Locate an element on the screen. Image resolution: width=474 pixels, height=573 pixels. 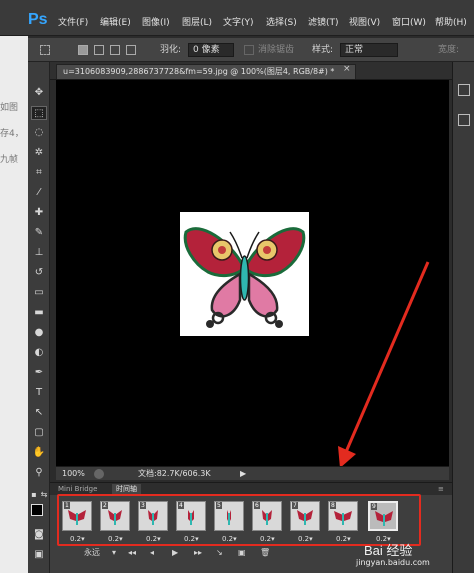
status-menu-arrow-icon: ▶ is located at coordinates (243, 474).